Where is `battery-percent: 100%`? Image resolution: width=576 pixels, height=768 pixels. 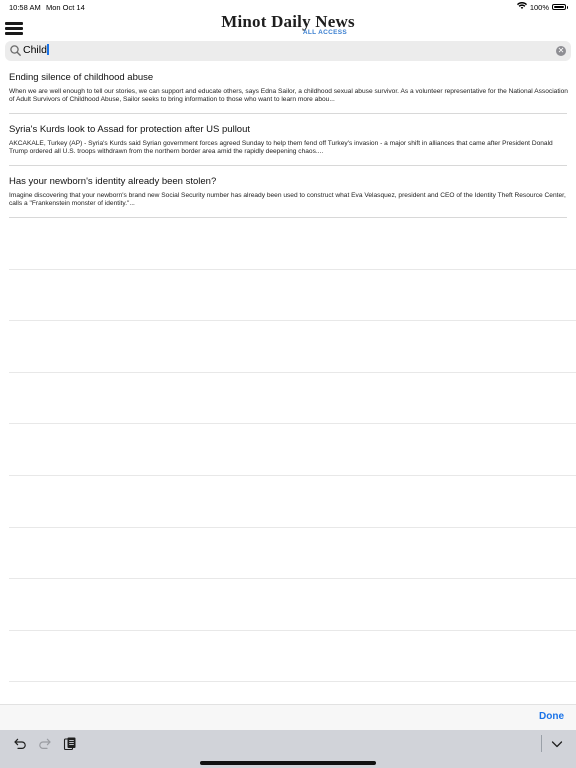 battery-percent: 100% is located at coordinates (539, 7).